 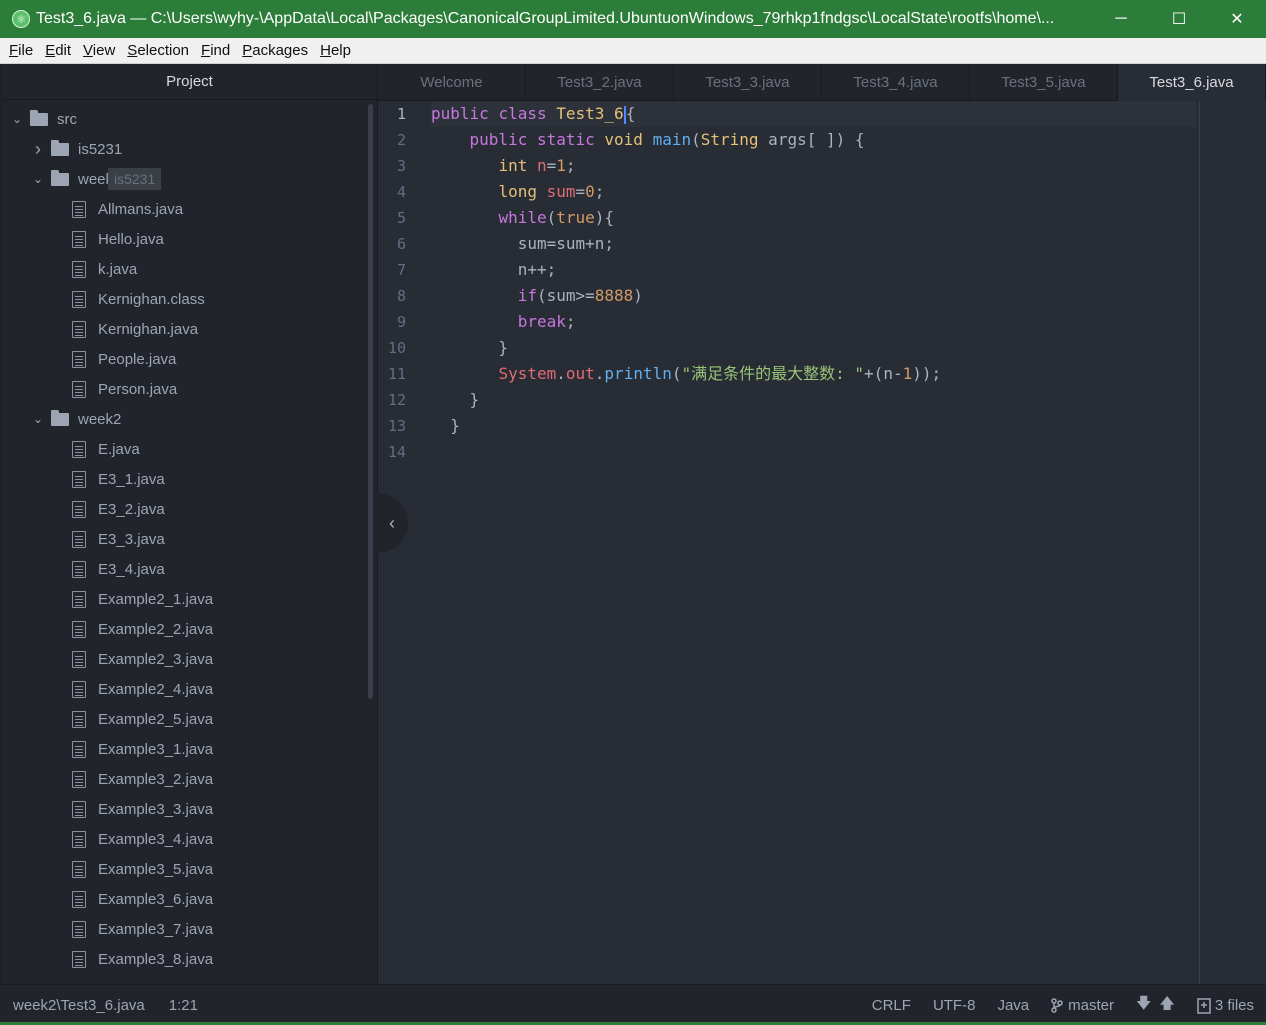 What do you see at coordinates (460, 113) in the screenshot?
I see `code-token: public` at bounding box center [460, 113].